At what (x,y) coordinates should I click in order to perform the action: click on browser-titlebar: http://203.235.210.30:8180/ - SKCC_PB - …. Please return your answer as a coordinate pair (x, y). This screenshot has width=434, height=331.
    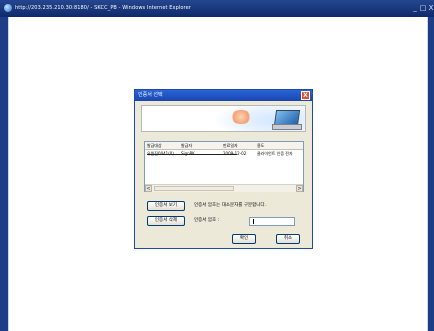
    Looking at the image, I should click on (217, 8).